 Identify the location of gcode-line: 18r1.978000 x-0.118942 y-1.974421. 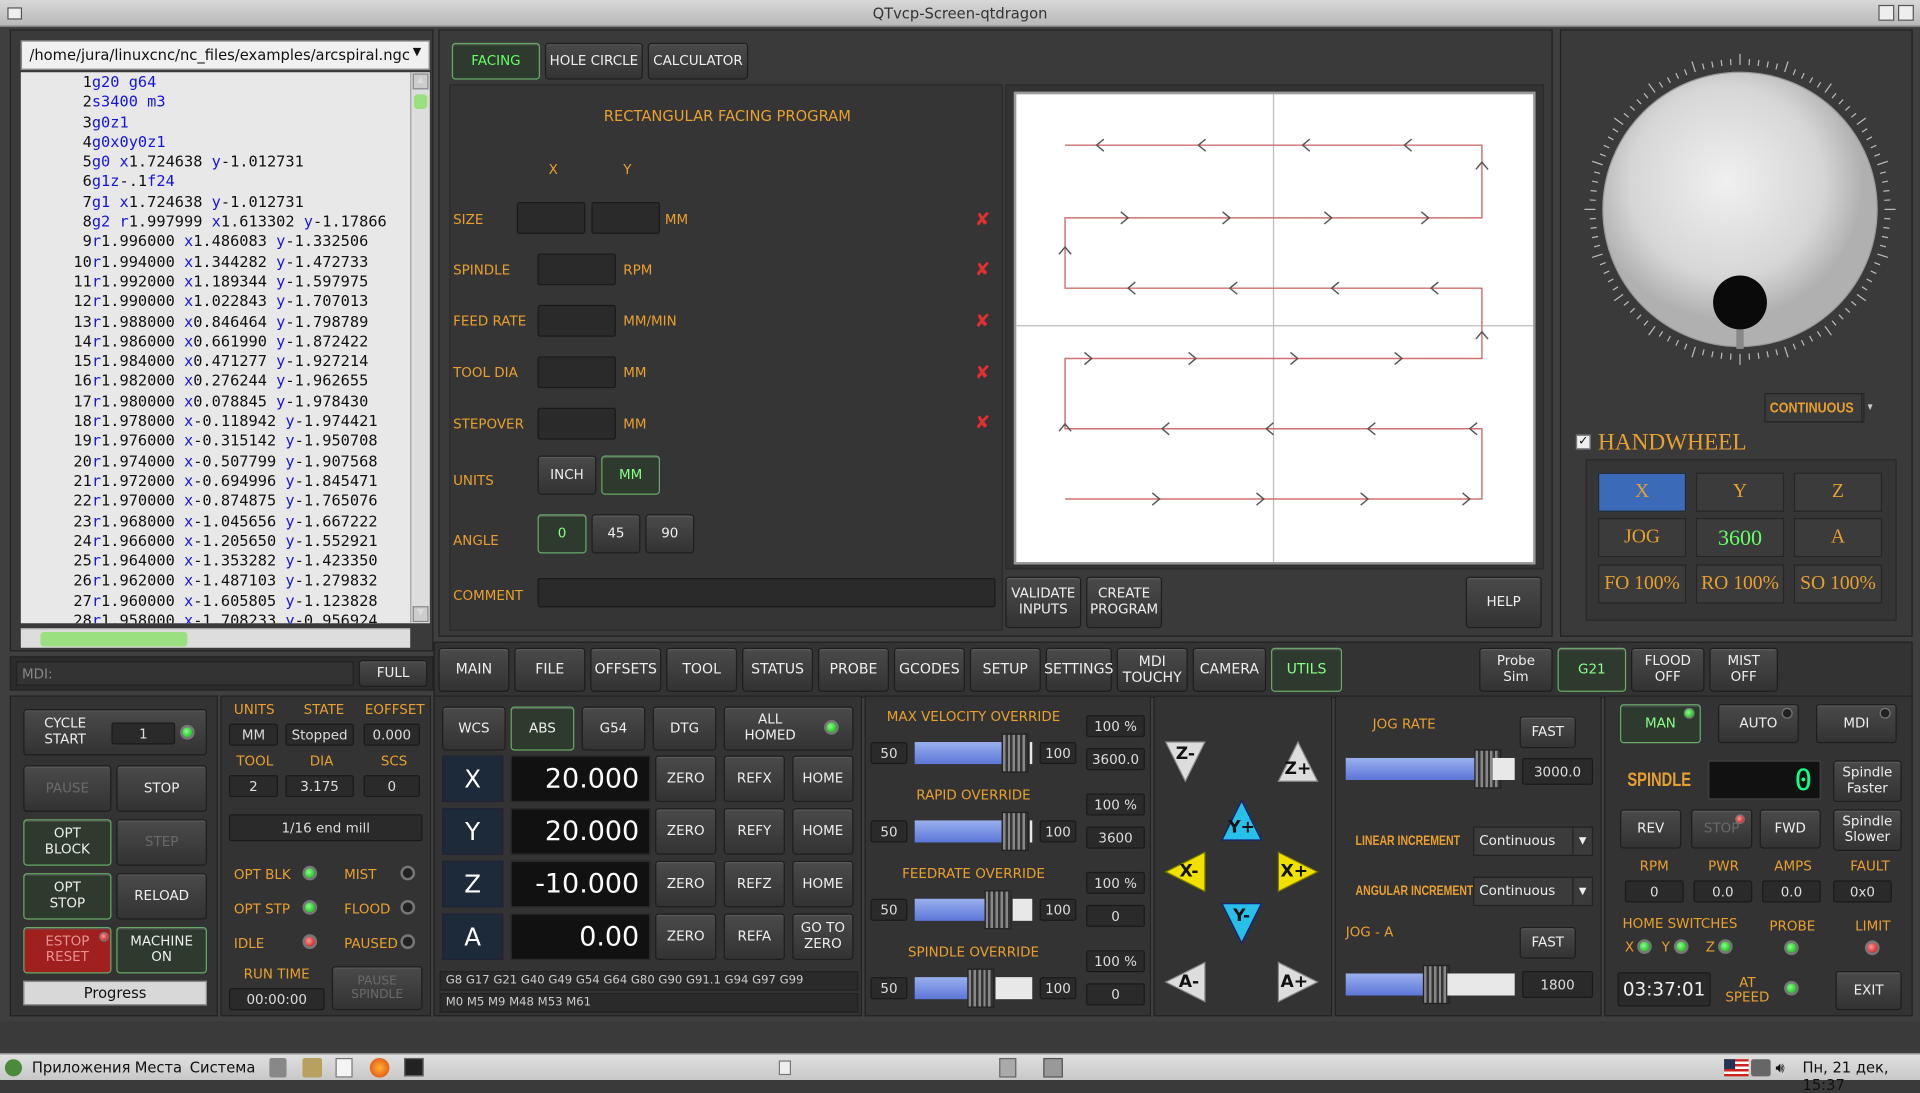
(215, 421).